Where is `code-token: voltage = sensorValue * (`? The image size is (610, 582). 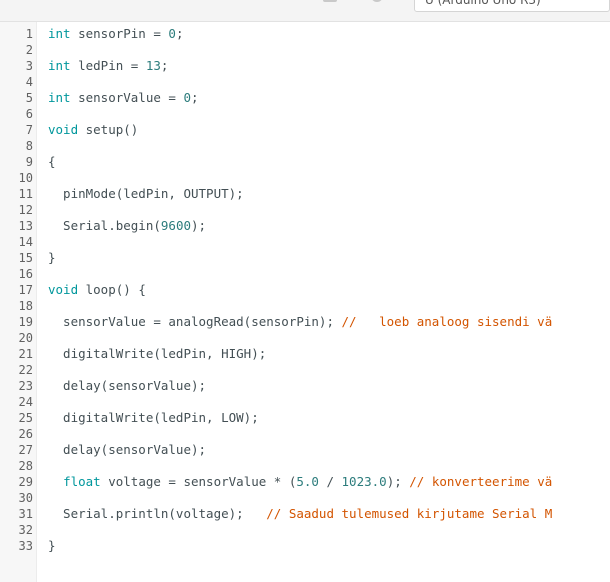
code-token: voltage = sensorValue * ( is located at coordinates (198, 481).